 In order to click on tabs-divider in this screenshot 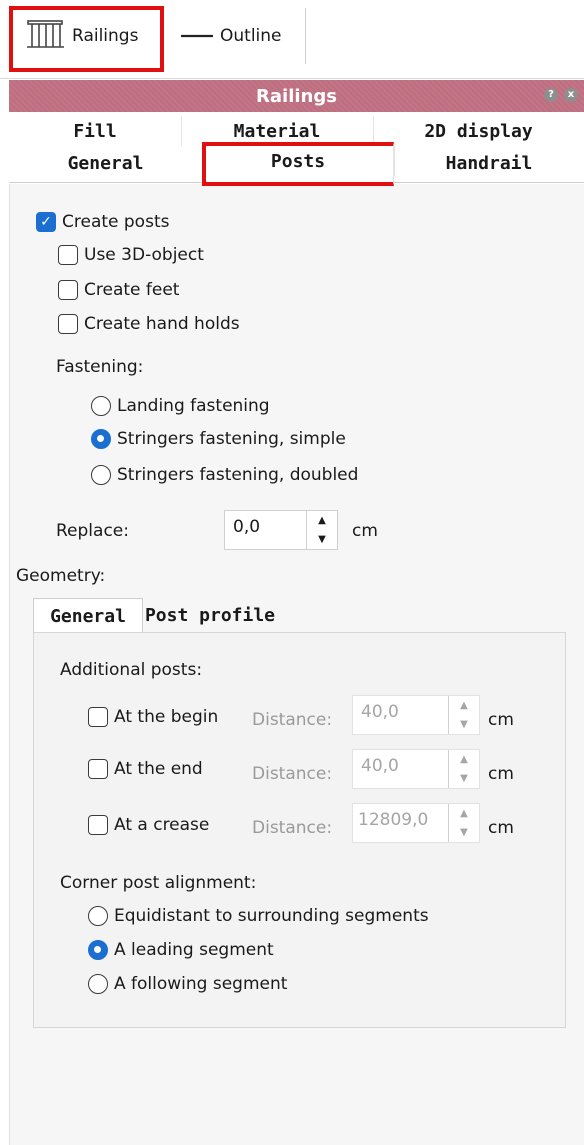, I will do `click(296, 182)`.